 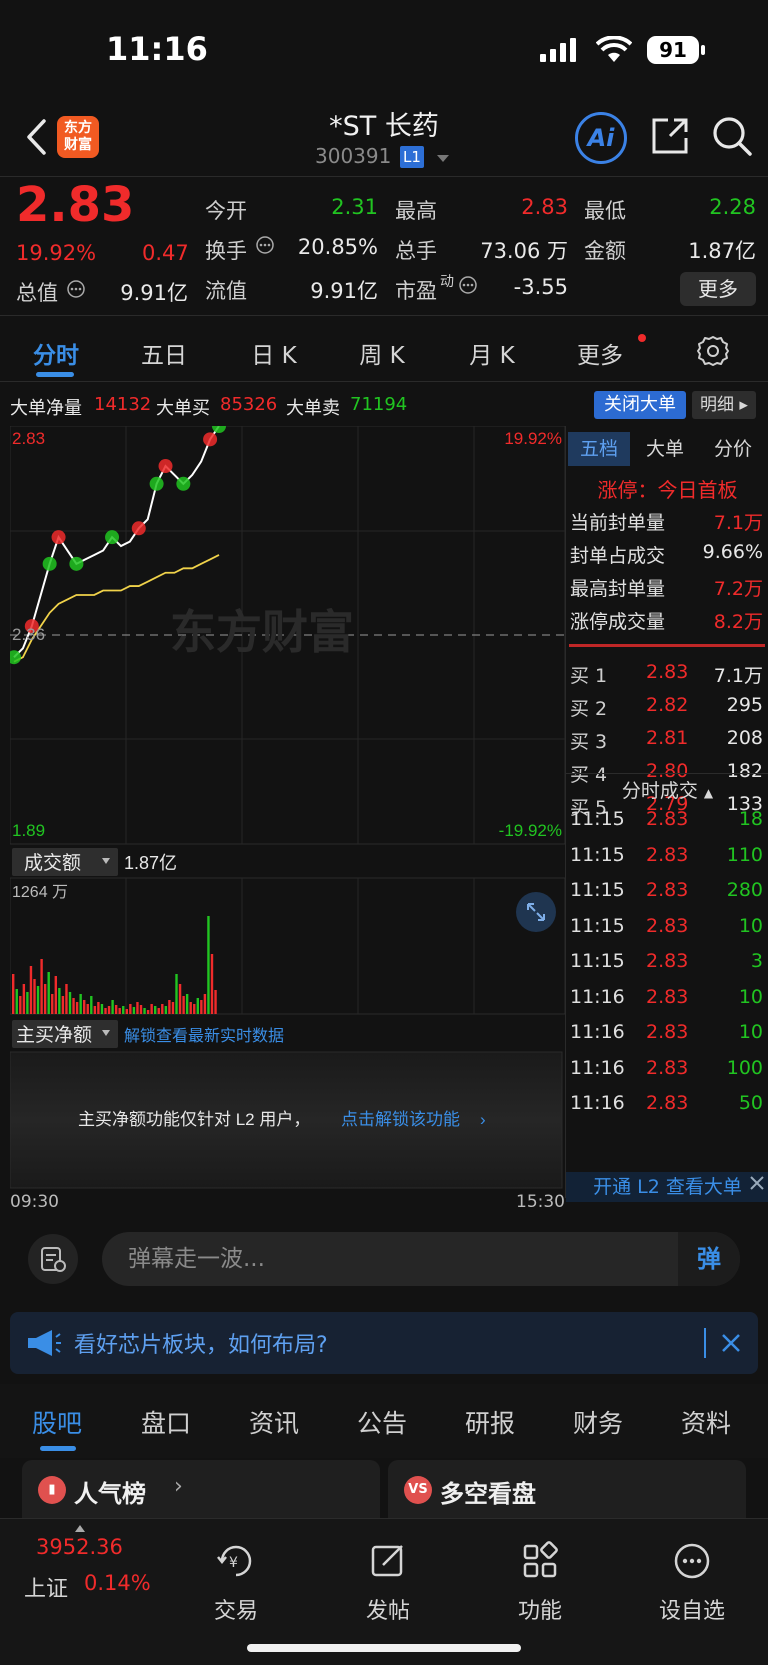 I want to click on nav-functions: 功能, so click(x=540, y=1583).